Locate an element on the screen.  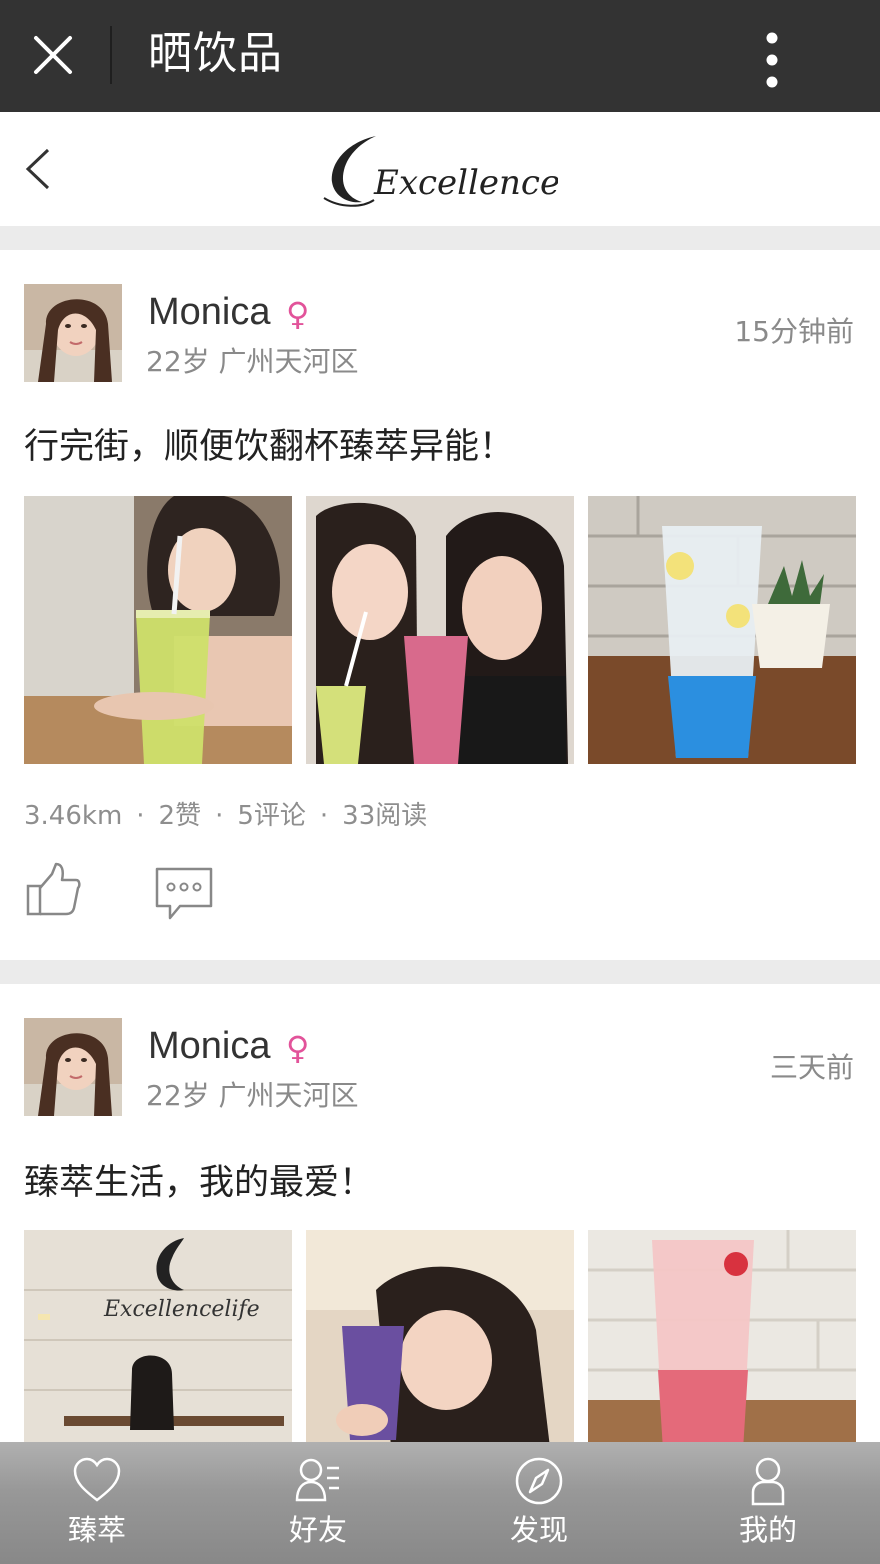
nav-label: 好友 is located at coordinates (317, 1530).